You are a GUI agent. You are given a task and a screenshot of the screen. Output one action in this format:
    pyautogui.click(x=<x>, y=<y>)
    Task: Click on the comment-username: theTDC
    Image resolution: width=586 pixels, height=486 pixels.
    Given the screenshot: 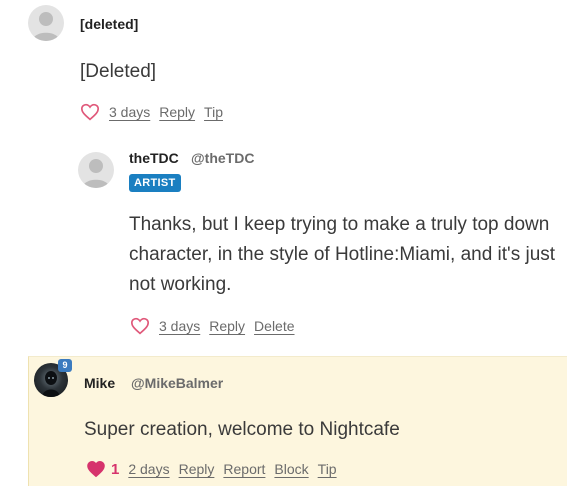 What is the action you would take?
    pyautogui.click(x=154, y=158)
    